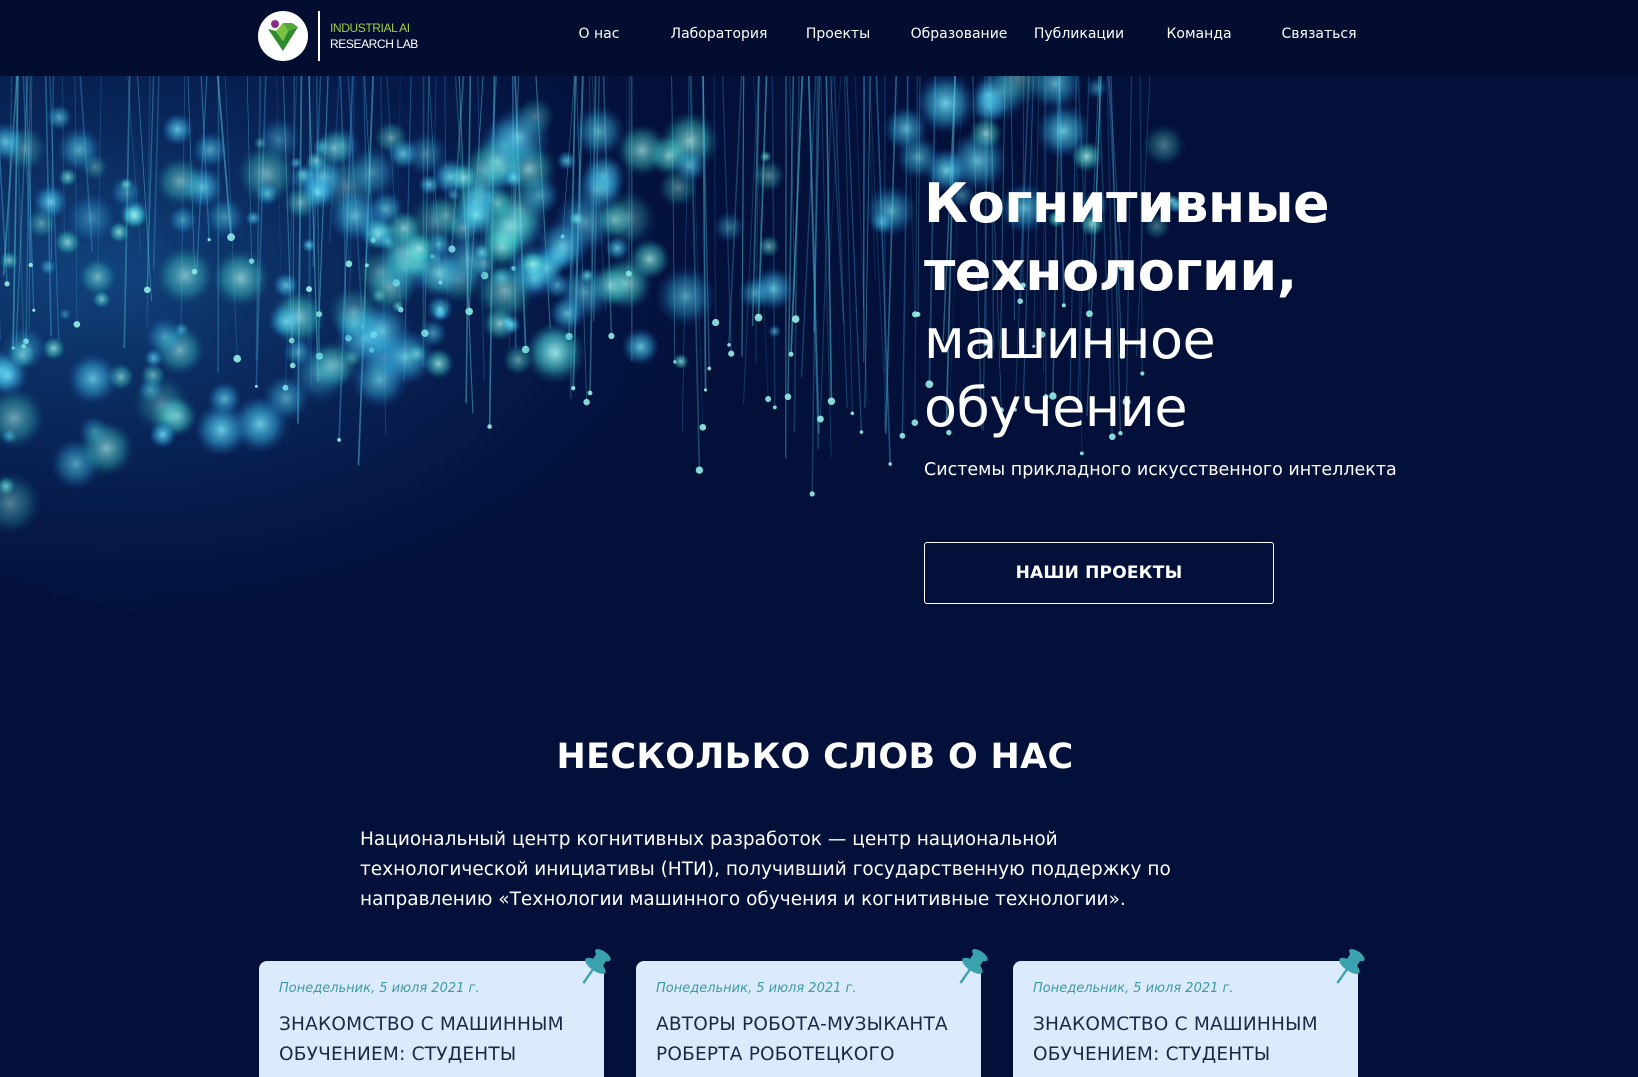  Describe the element at coordinates (1079, 34) in the screenshot. I see `nav-item-publications: Публикации` at that location.